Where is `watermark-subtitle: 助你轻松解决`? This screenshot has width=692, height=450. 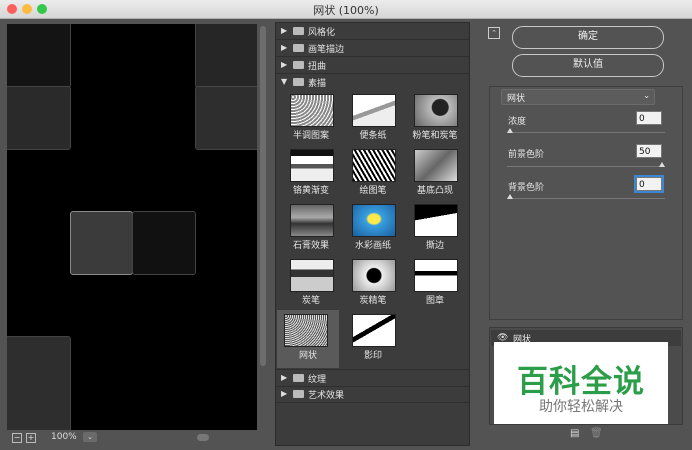
watermark-subtitle: 助你轻松解决 is located at coordinates (581, 407).